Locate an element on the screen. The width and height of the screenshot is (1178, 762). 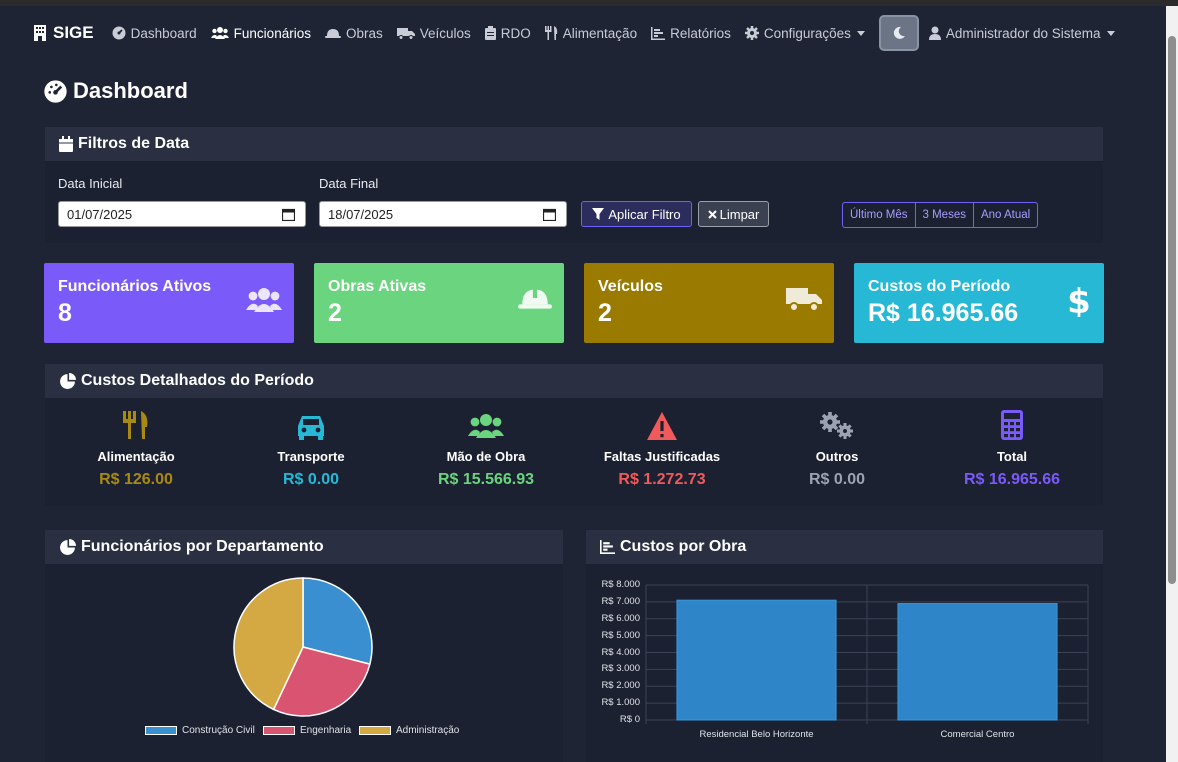
nav-funcionarios: Funcionários is located at coordinates (260, 33).